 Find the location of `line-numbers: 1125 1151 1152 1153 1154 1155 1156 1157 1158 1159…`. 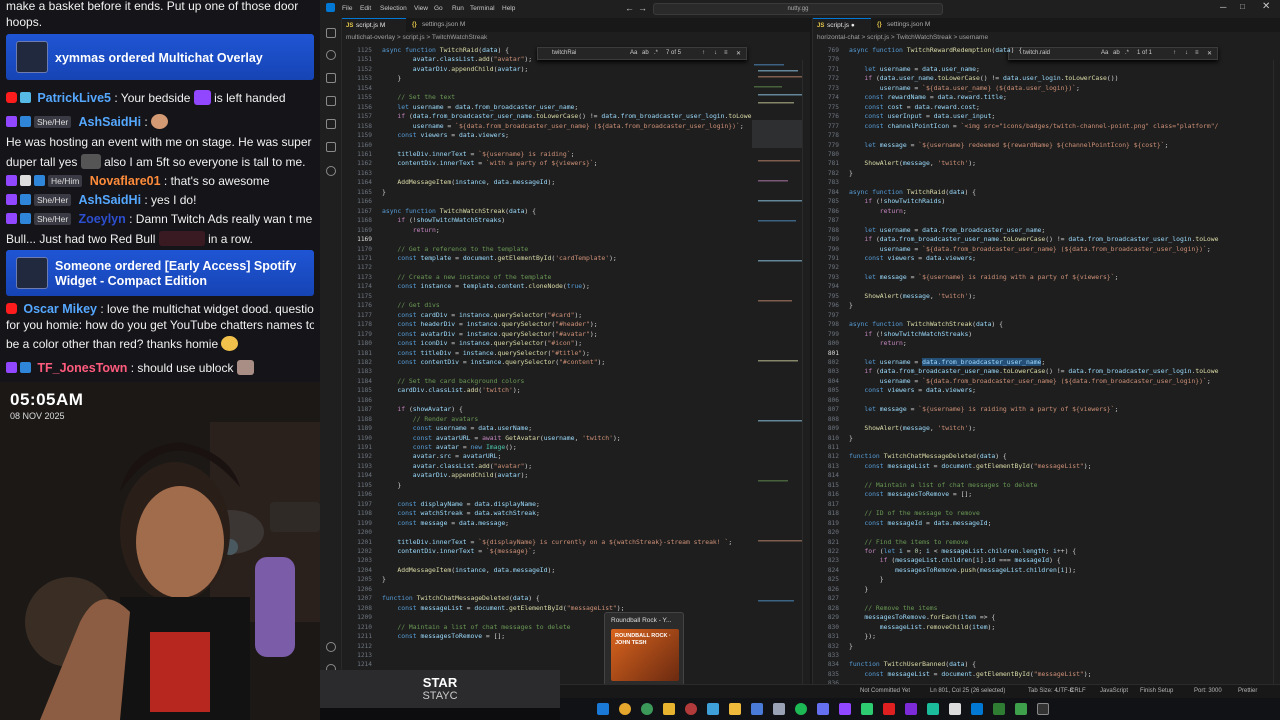

line-numbers: 1125 1151 1152 1153 1154 1155 1156 1157 1158 1159… is located at coordinates (364, 368).